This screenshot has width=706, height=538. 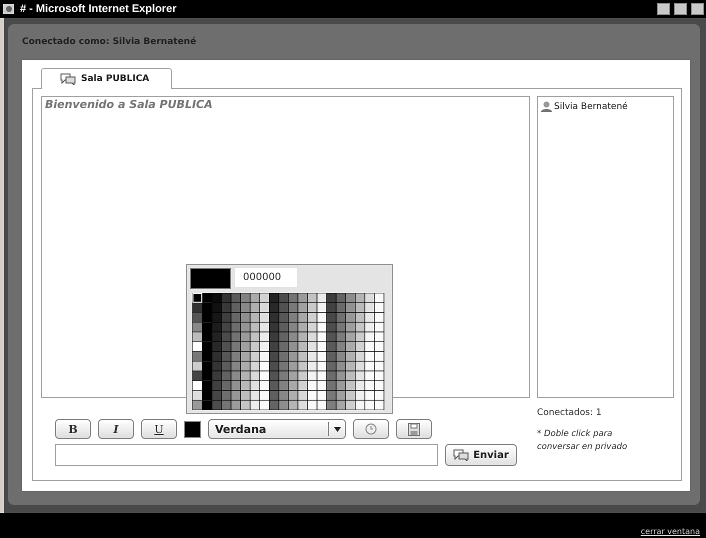 I want to click on user-name: Silvia Bernatené, so click(x=591, y=107).